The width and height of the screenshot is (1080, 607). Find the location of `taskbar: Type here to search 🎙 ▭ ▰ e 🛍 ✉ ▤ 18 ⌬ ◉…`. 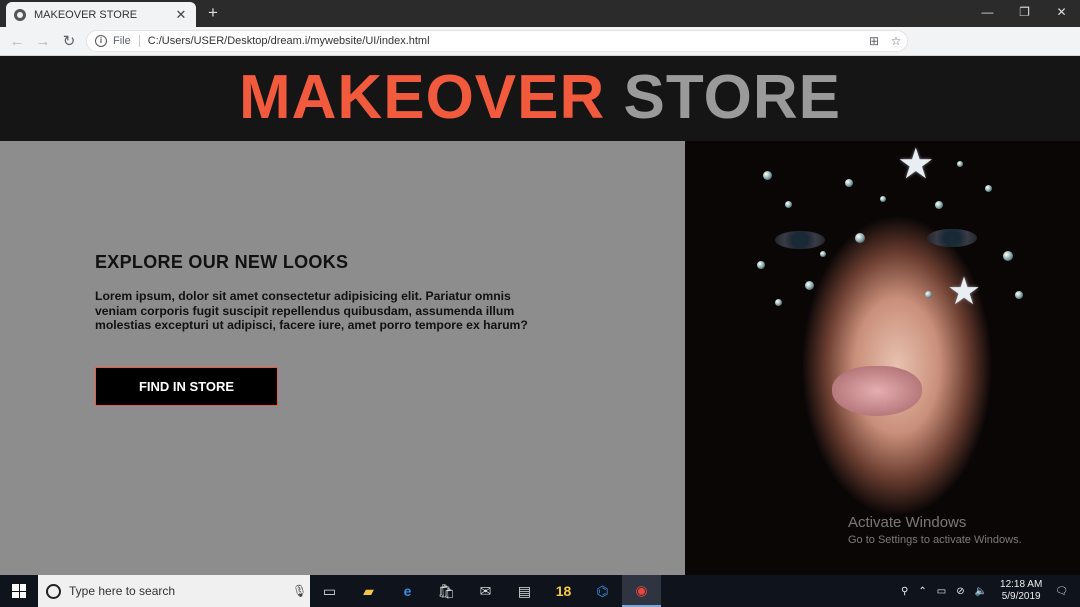

taskbar: Type here to search 🎙 ▭ ▰ e 🛍 ✉ ▤ 18 ⌬ ◉… is located at coordinates (540, 591).